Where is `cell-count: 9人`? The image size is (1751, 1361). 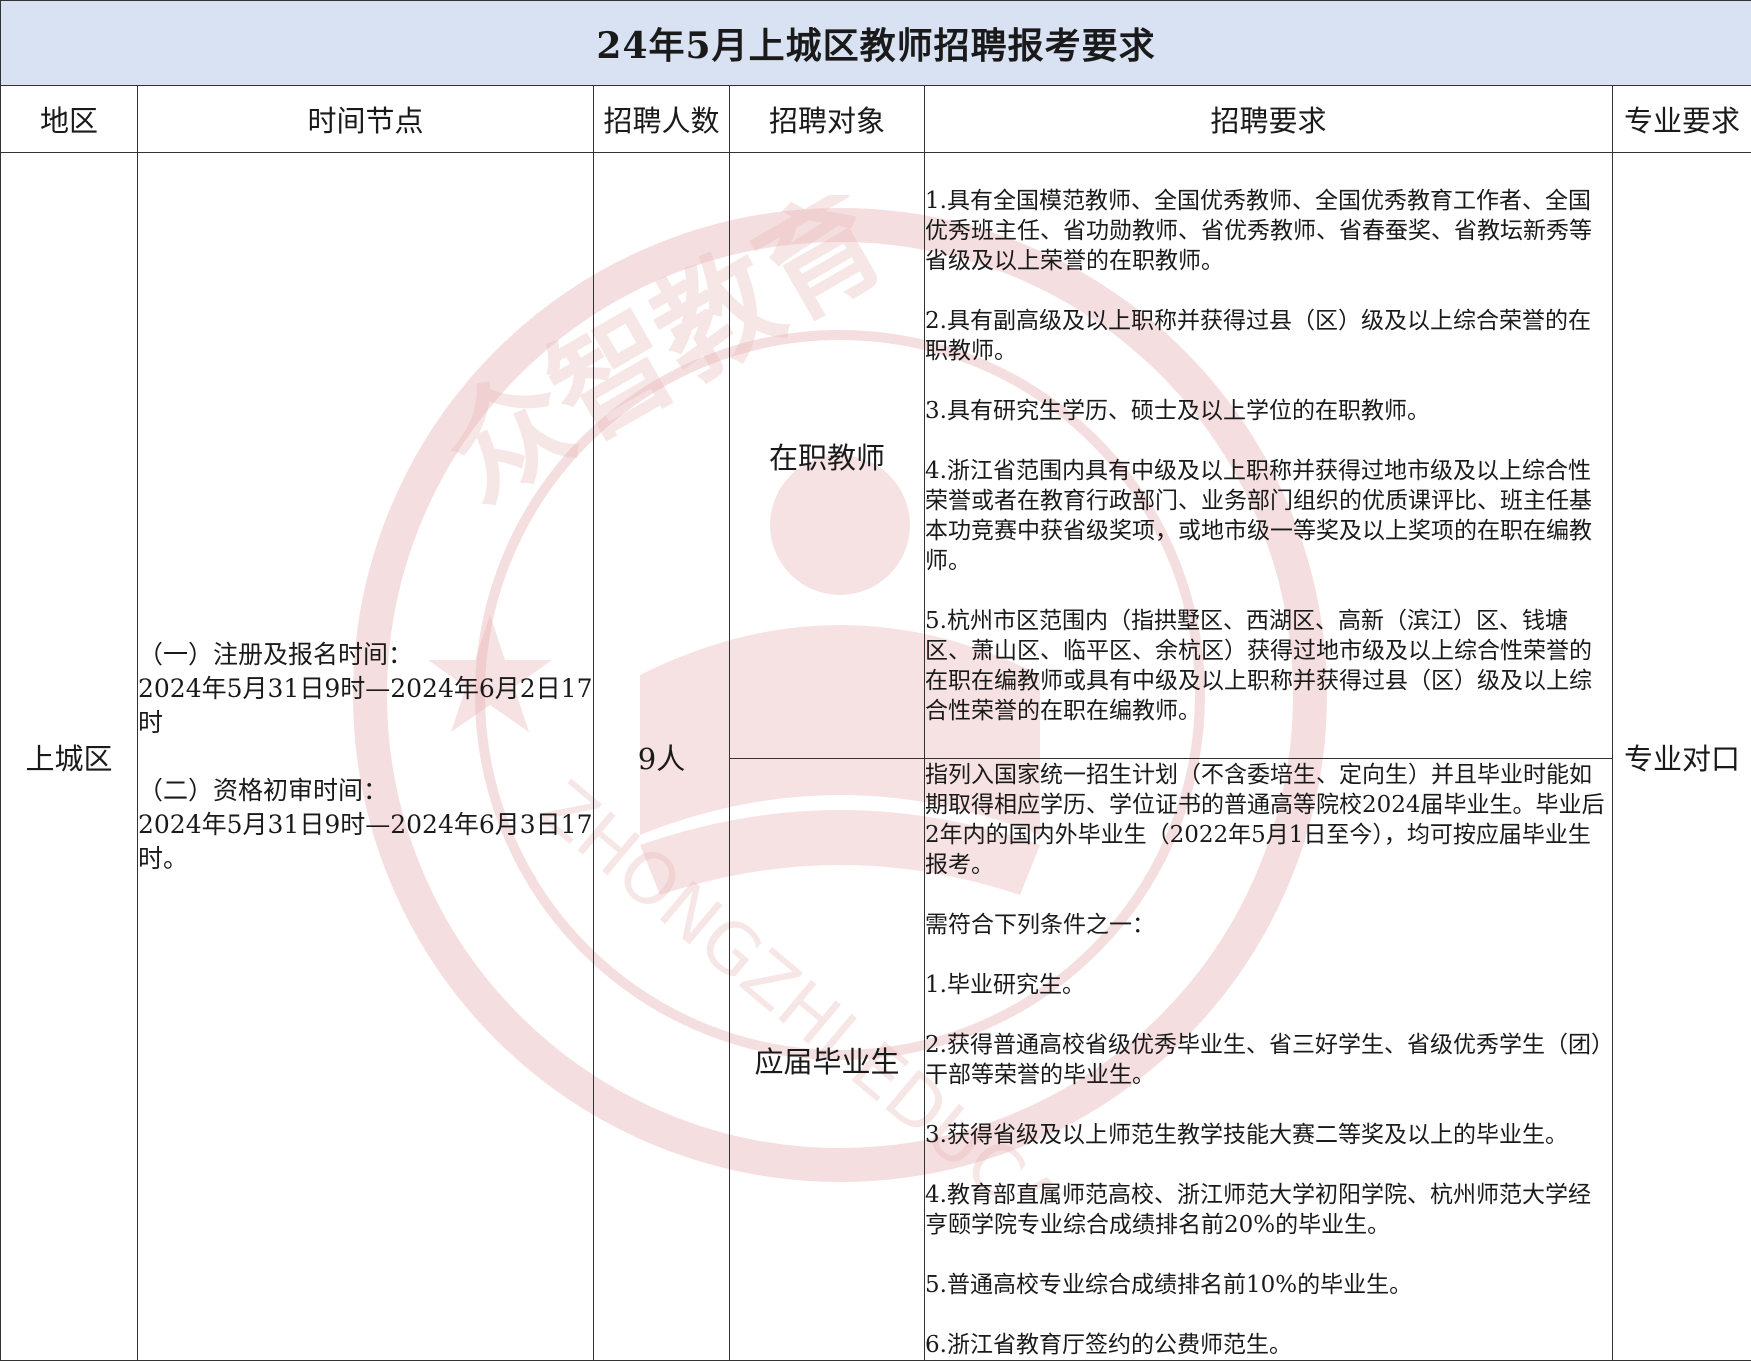
cell-count: 9人 is located at coordinates (661, 756).